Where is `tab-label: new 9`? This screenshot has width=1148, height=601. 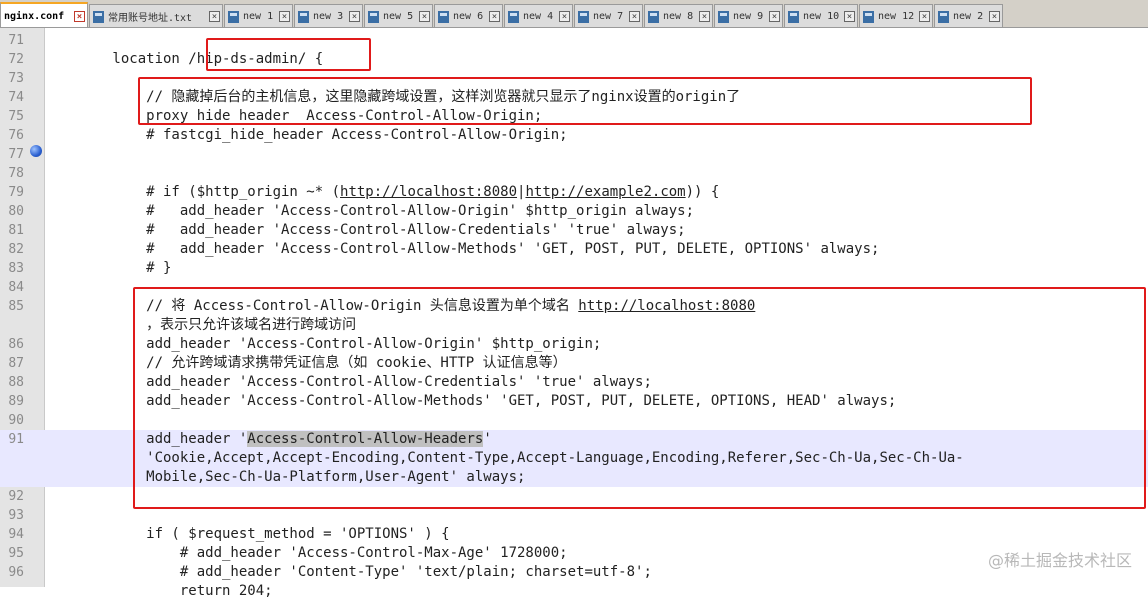
tab-label: new 9 is located at coordinates (748, 16).